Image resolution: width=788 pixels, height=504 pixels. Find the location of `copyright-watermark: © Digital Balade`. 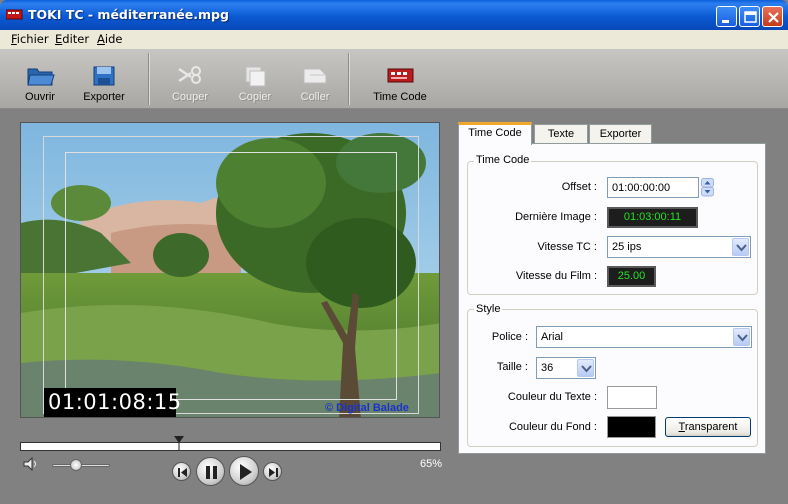

copyright-watermark: © Digital Balade is located at coordinates (367, 408).